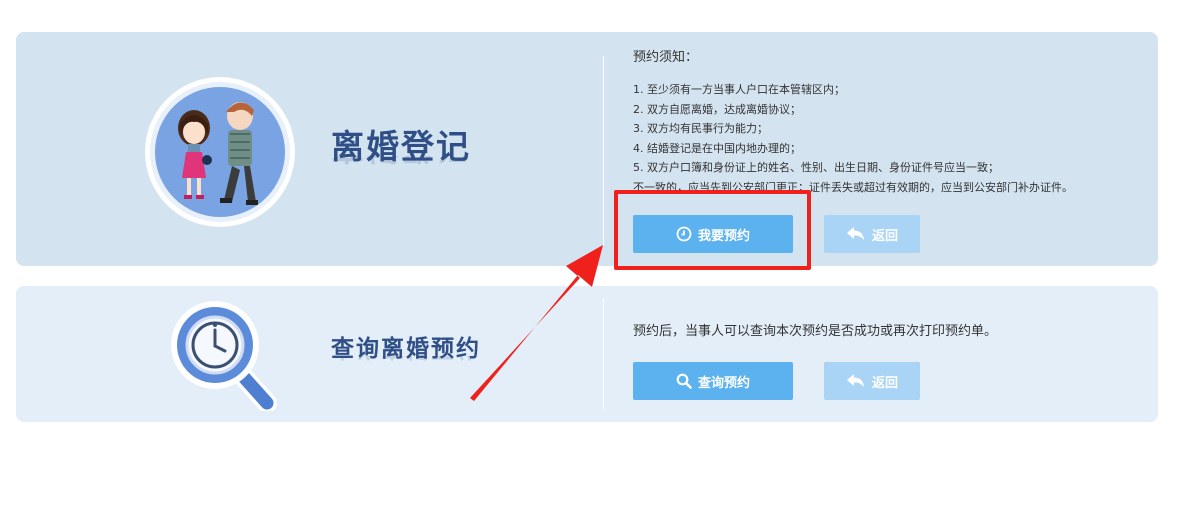 The width and height of the screenshot is (1200, 514). I want to click on notice-item: 1. 至少须有一方当事人户口在本管辖区内；, so click(739, 89).